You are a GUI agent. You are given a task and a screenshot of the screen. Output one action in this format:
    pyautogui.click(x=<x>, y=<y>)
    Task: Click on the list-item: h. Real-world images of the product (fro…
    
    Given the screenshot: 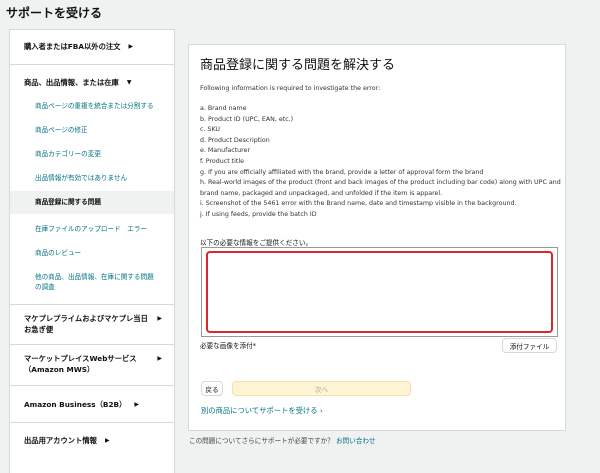 What is the action you would take?
    pyautogui.click(x=380, y=188)
    